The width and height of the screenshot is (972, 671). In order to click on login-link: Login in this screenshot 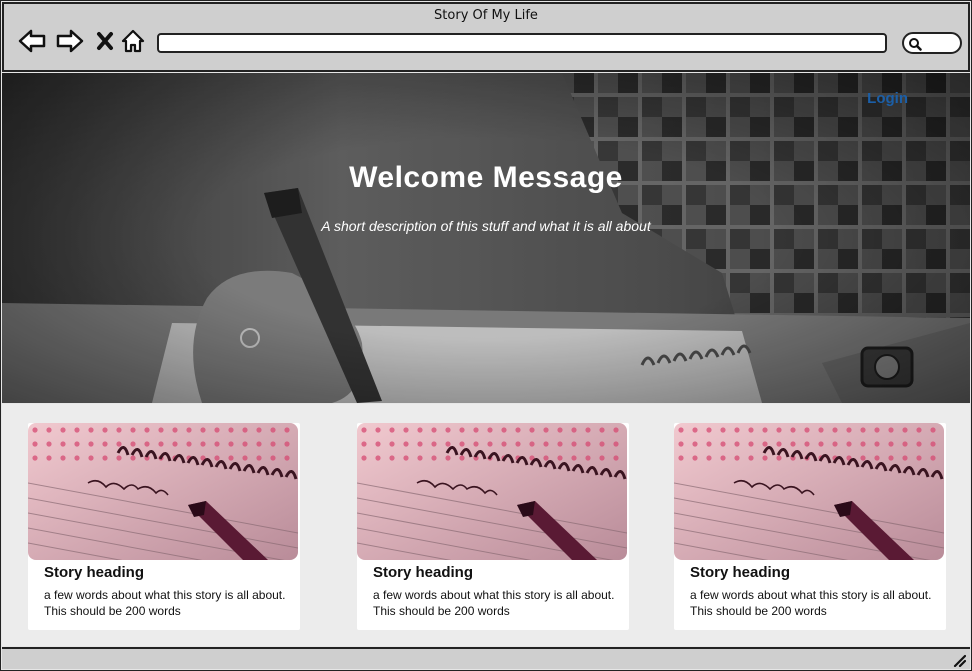, I will do `click(887, 98)`.